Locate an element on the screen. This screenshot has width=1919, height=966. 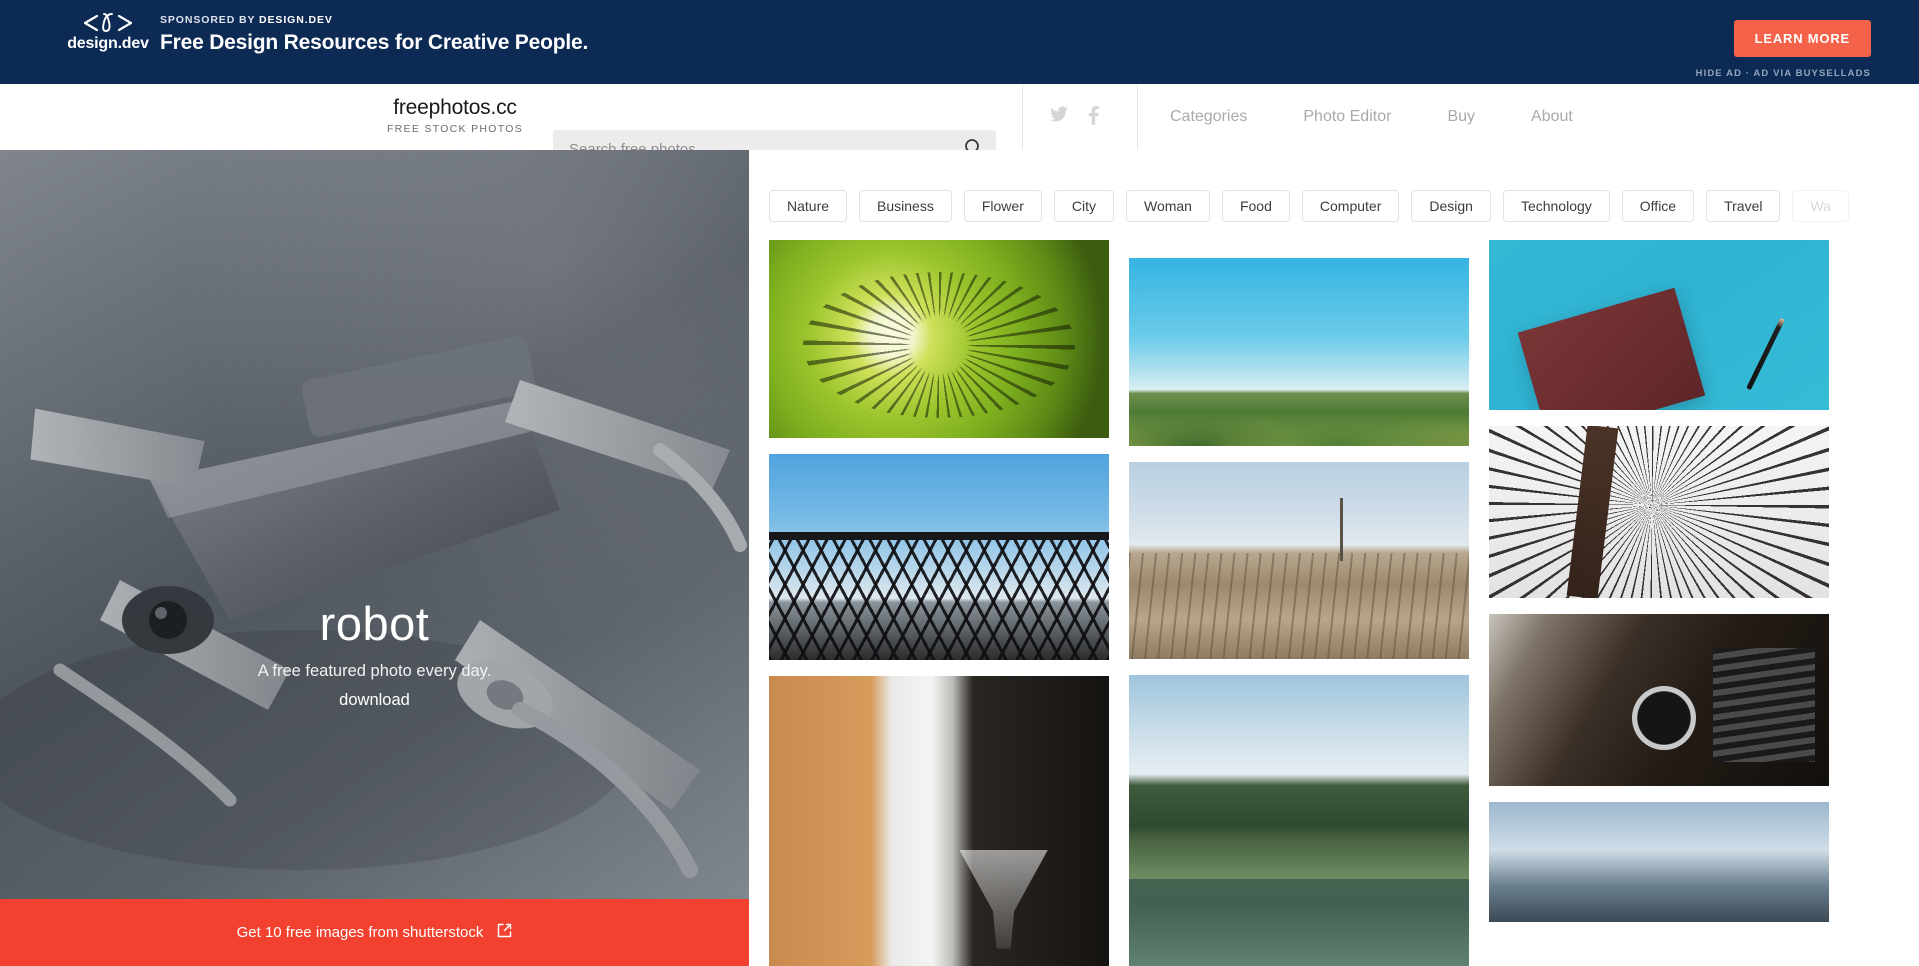
chip-woman: Woman is located at coordinates (1167, 206).